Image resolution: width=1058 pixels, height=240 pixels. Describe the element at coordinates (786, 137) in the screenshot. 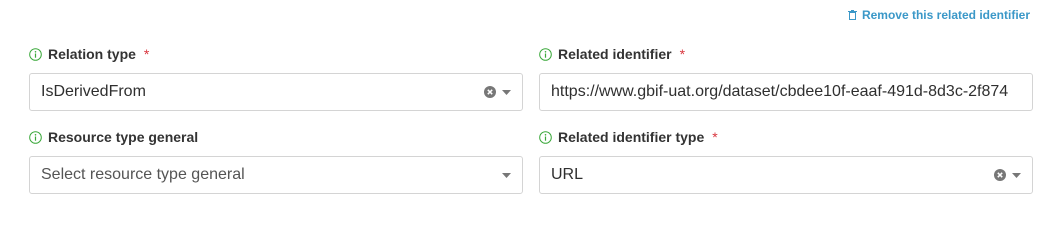

I see `related-identifier-type-label: Related identifier type *` at that location.